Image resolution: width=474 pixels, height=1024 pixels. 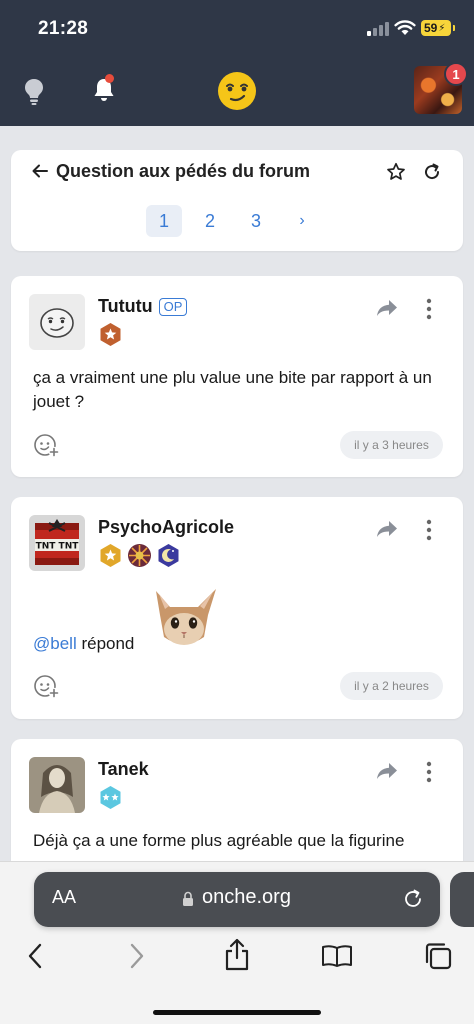 I want to click on post-avatar: TNT TNT, so click(x=57, y=543).